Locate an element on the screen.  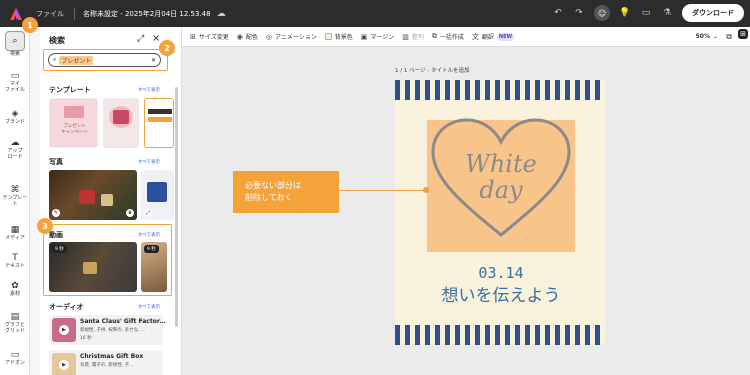
background-color-button: 背景色 is located at coordinates (338, 36).